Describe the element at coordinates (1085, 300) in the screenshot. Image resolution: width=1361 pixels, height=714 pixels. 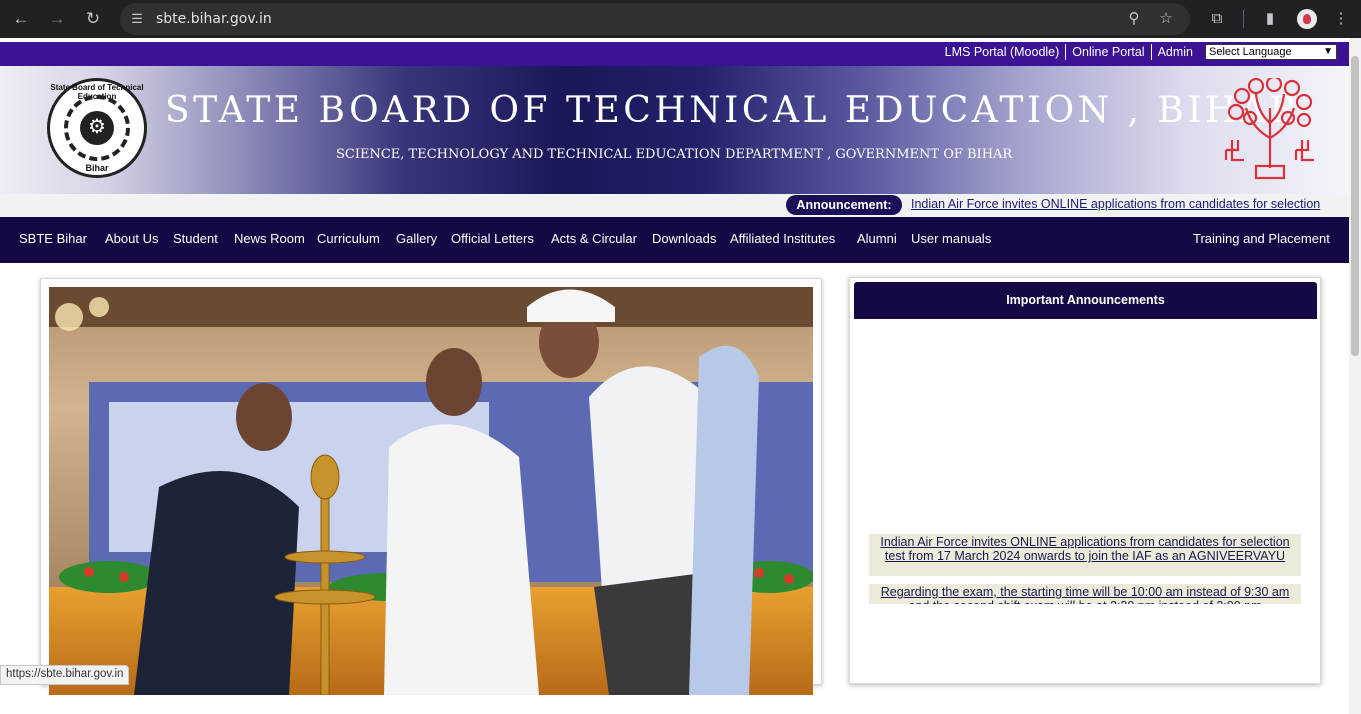
I see `announcements-header: Important Announcements` at that location.